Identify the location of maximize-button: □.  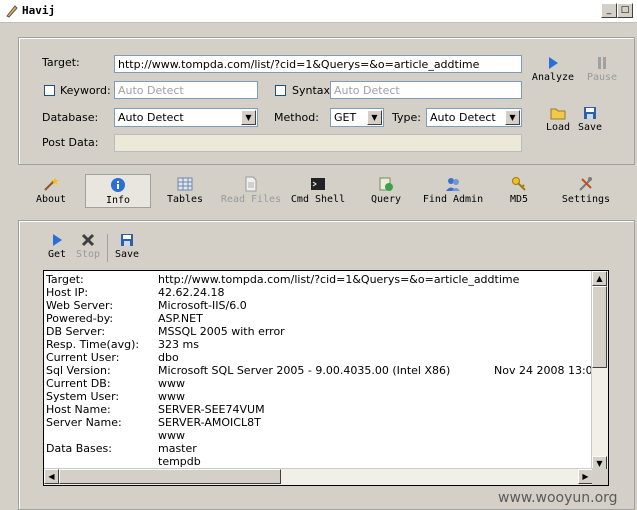
(625, 10).